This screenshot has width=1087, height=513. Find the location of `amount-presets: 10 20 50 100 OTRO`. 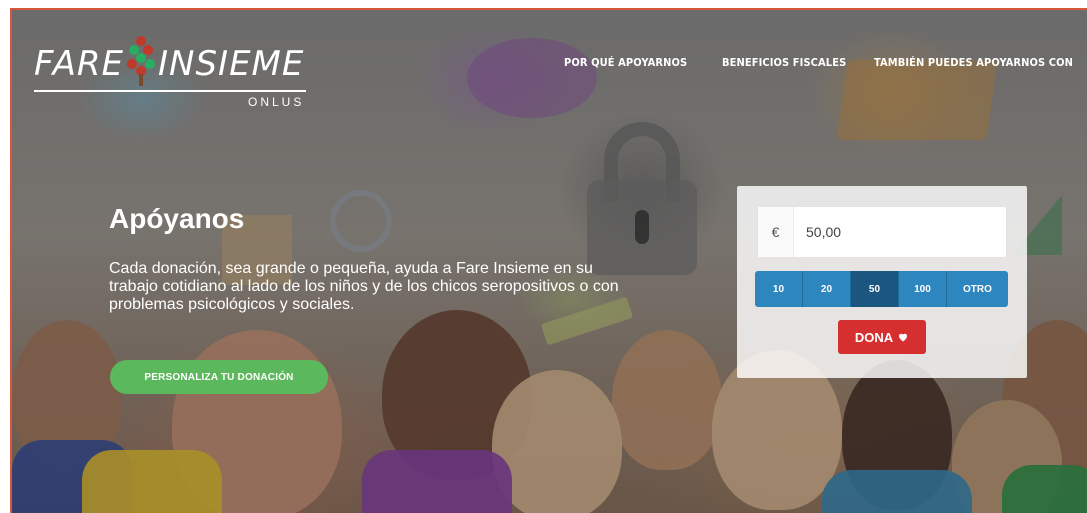

amount-presets: 10 20 50 100 OTRO is located at coordinates (881, 289).